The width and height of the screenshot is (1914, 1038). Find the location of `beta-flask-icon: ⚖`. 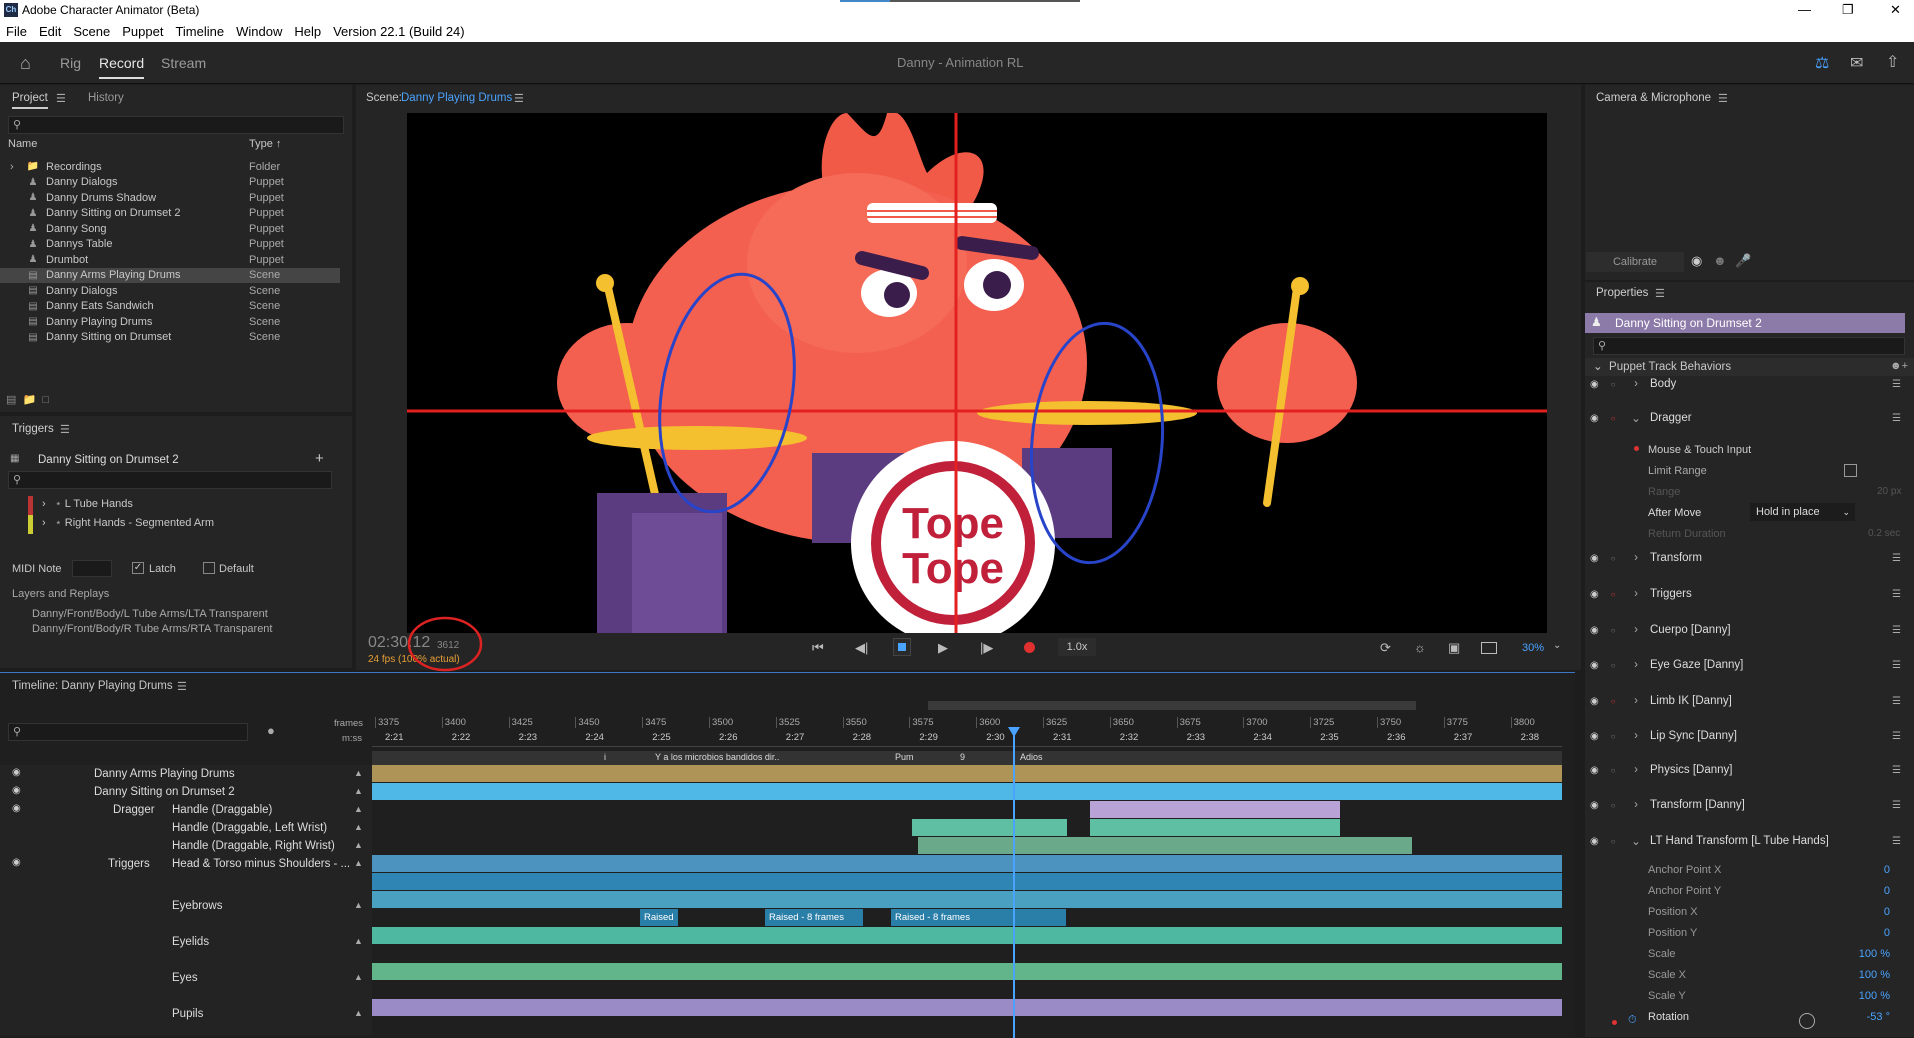

beta-flask-icon: ⚖ is located at coordinates (1822, 63).